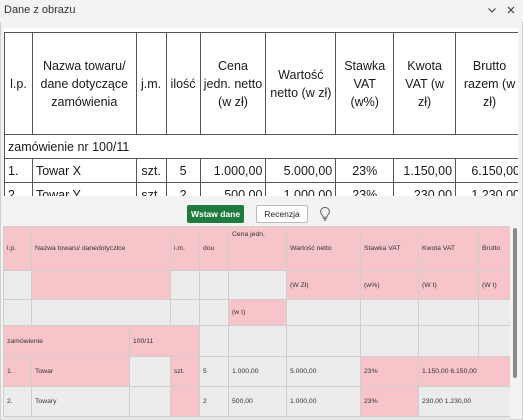  What do you see at coordinates (183, 83) in the screenshot?
I see `source-header-cell: ilość` at bounding box center [183, 83].